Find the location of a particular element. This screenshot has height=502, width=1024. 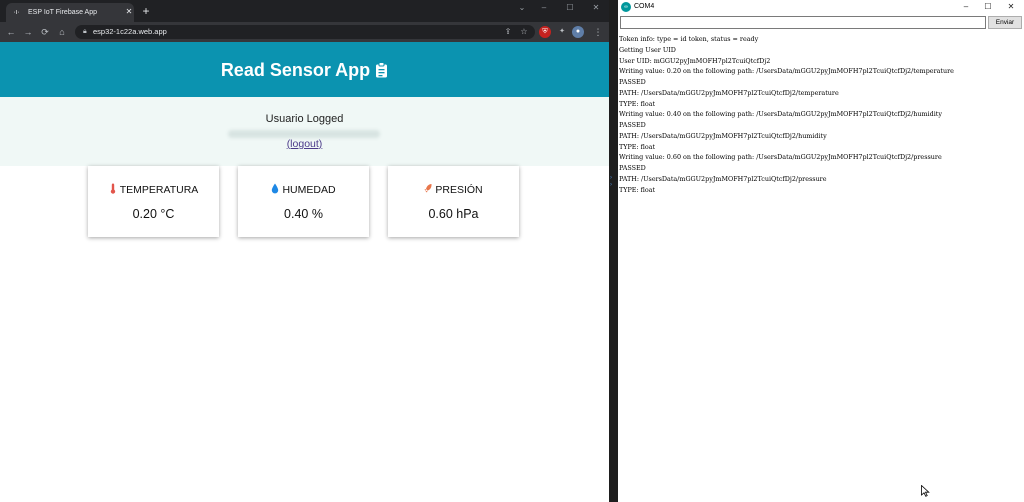

logout-text: (logout) is located at coordinates (305, 144).